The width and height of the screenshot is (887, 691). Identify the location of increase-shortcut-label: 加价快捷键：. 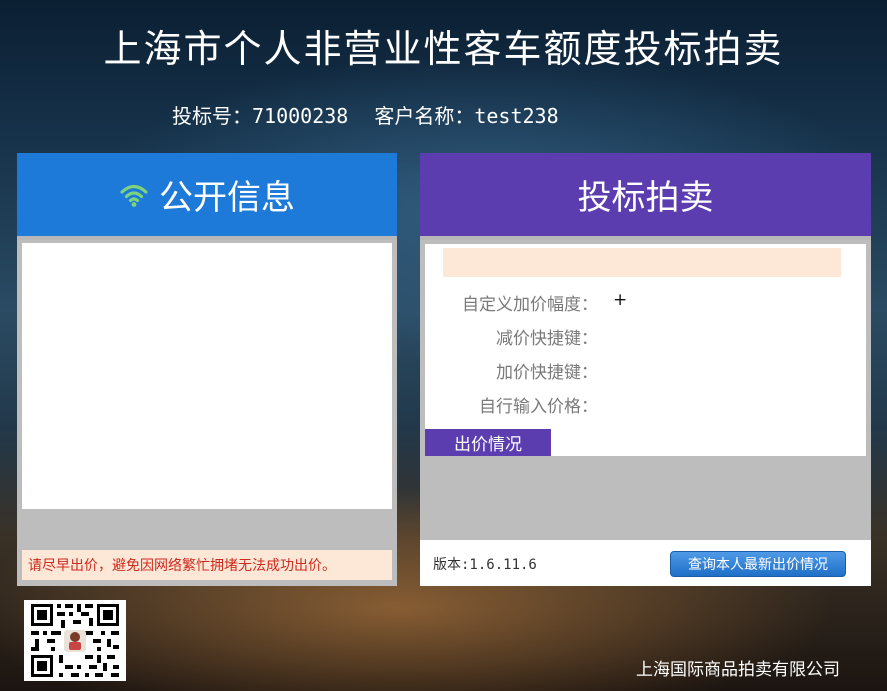
(547, 373).